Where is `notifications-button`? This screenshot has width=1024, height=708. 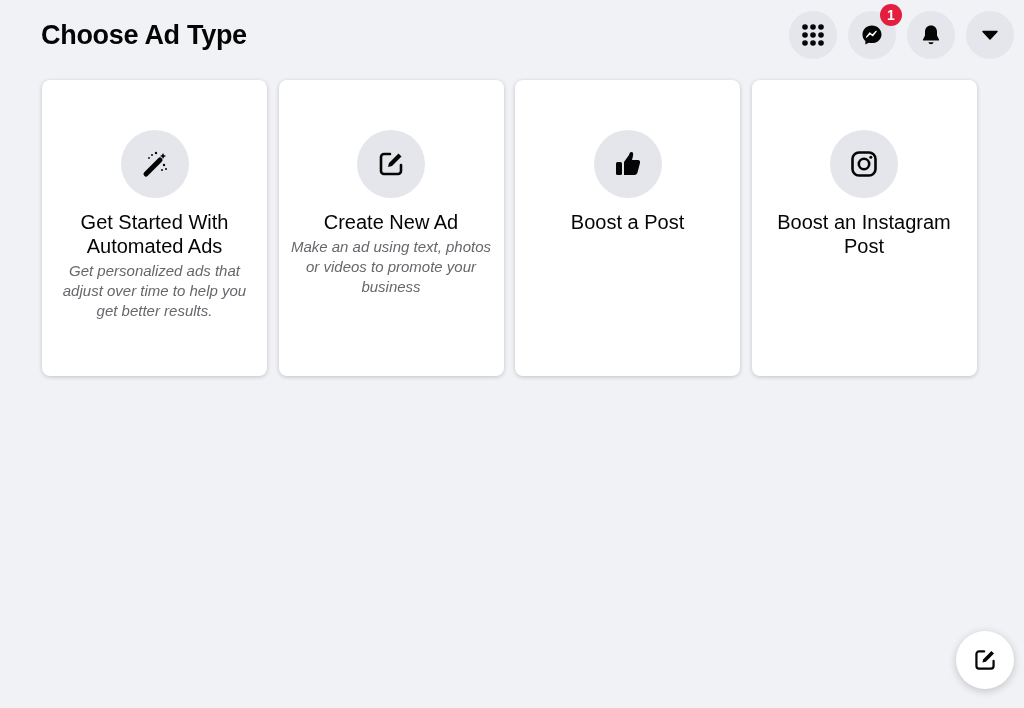
notifications-button is located at coordinates (931, 35).